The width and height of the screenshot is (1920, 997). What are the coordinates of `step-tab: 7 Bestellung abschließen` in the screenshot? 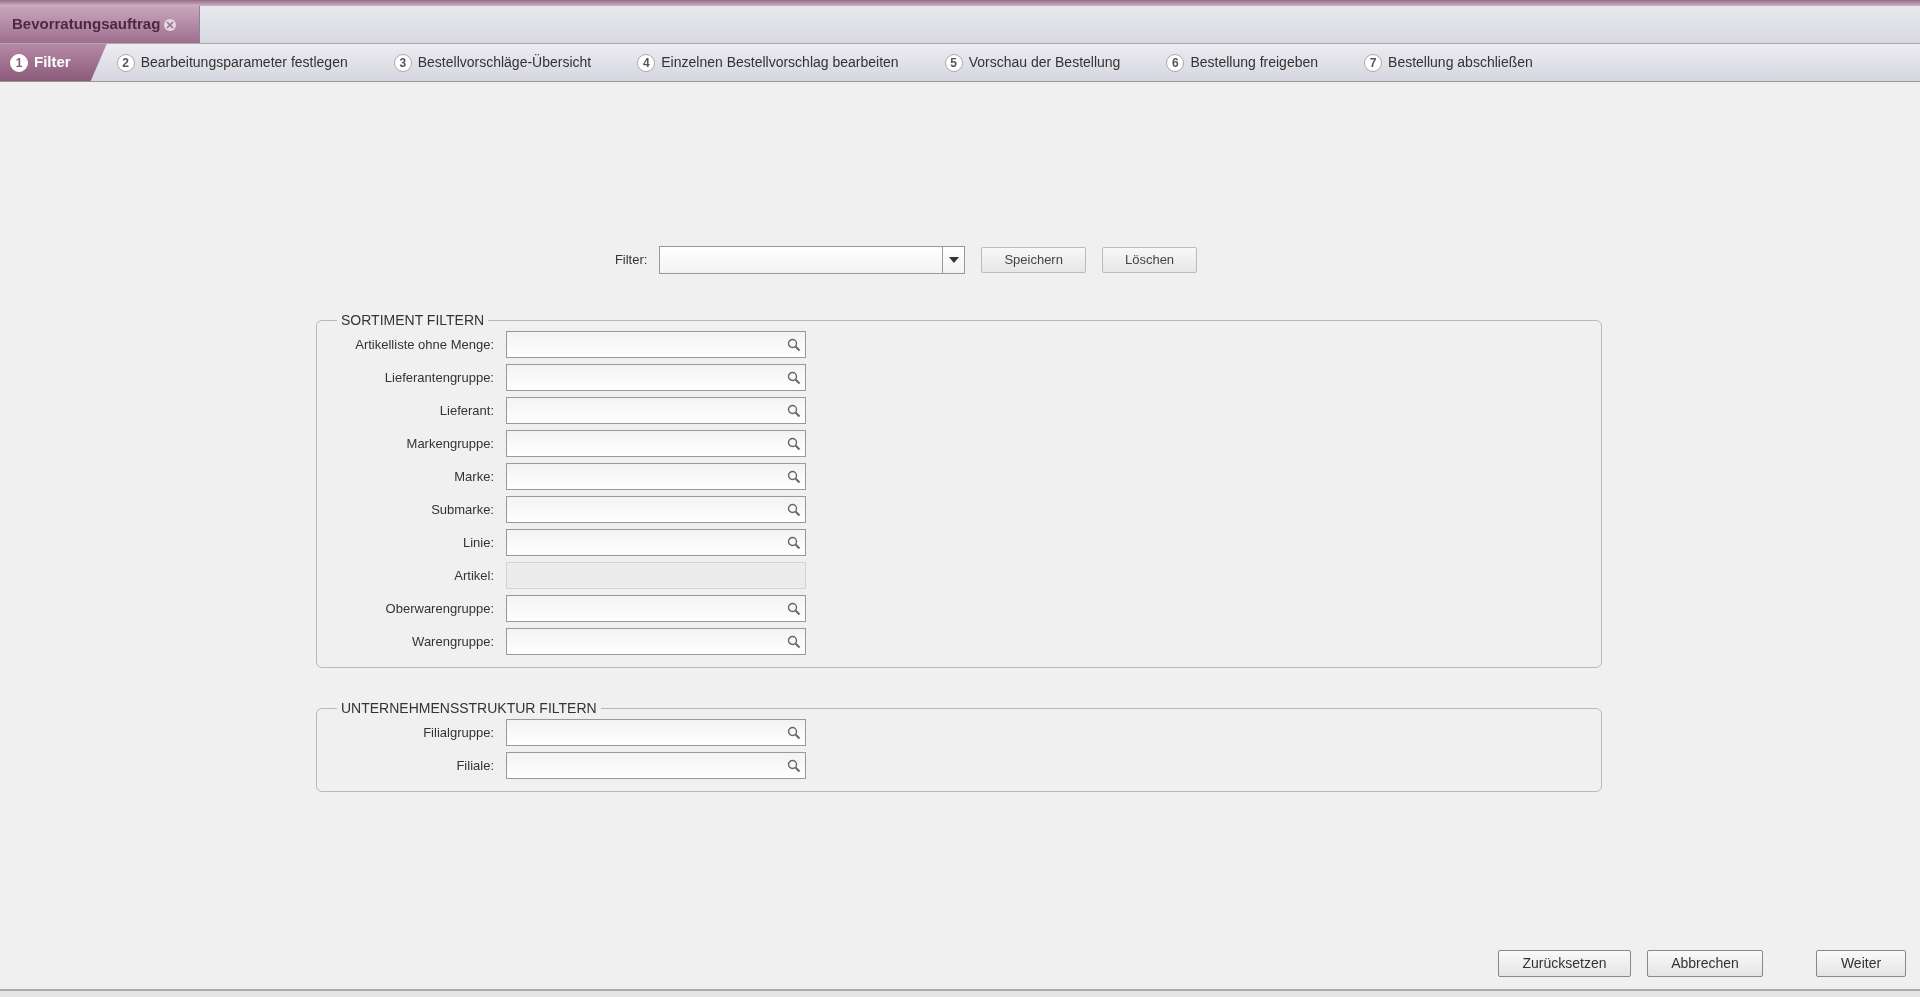 It's located at (1461, 62).